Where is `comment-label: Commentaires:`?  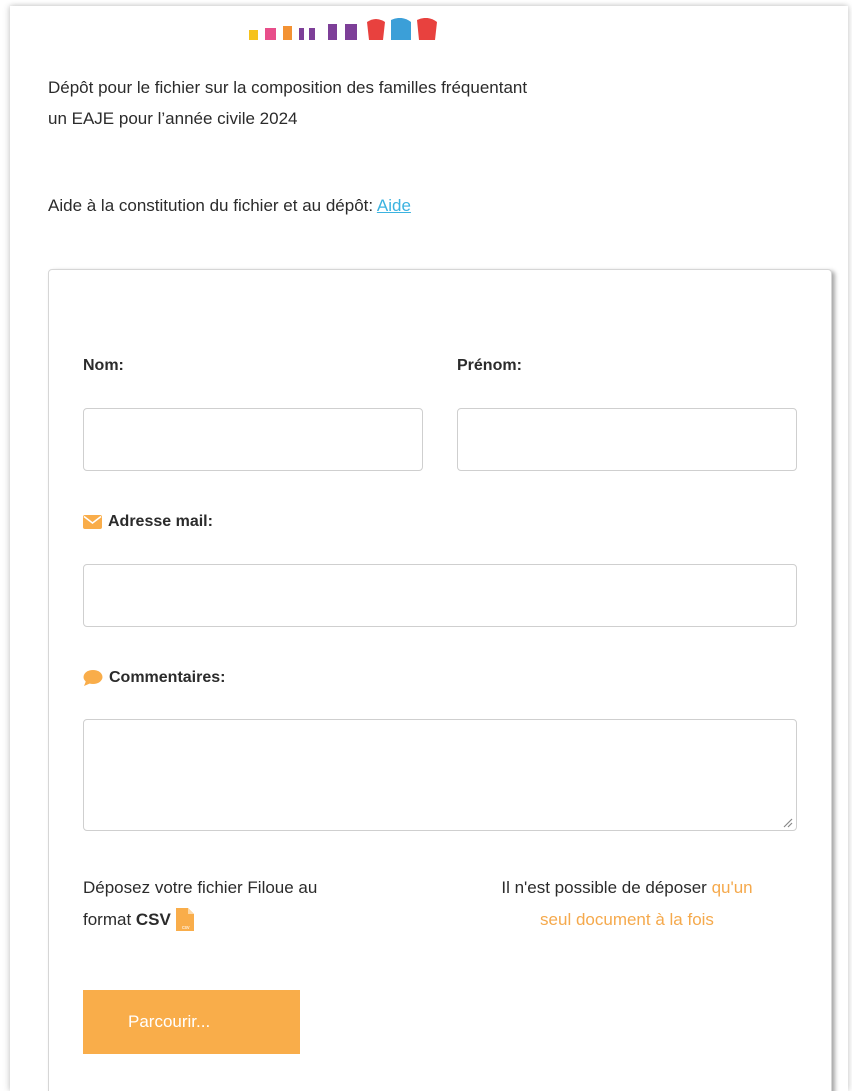
comment-label: Commentaires: is located at coordinates (154, 678).